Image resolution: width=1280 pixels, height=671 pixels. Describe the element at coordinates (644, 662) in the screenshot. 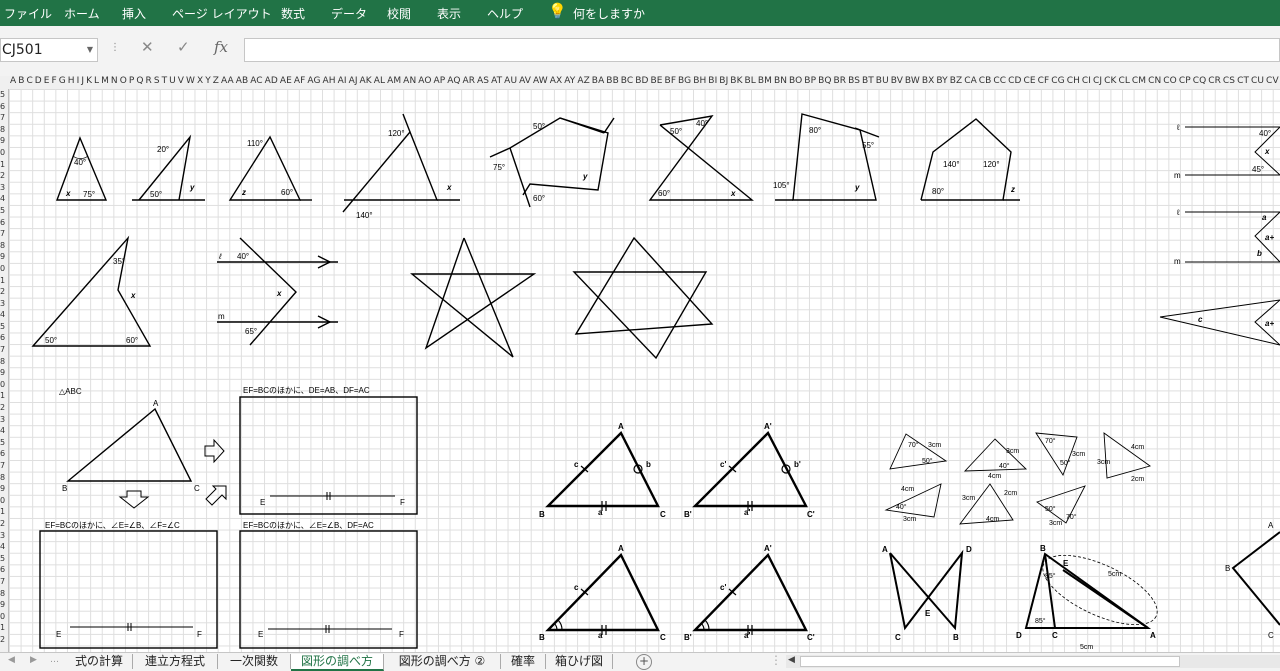

I see `add-sheet-button: +` at that location.